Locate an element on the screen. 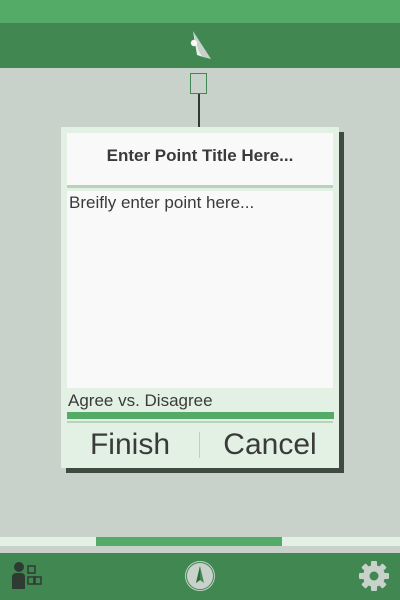  agree-disagree-label: Agree vs. Disagree is located at coordinates (140, 400).